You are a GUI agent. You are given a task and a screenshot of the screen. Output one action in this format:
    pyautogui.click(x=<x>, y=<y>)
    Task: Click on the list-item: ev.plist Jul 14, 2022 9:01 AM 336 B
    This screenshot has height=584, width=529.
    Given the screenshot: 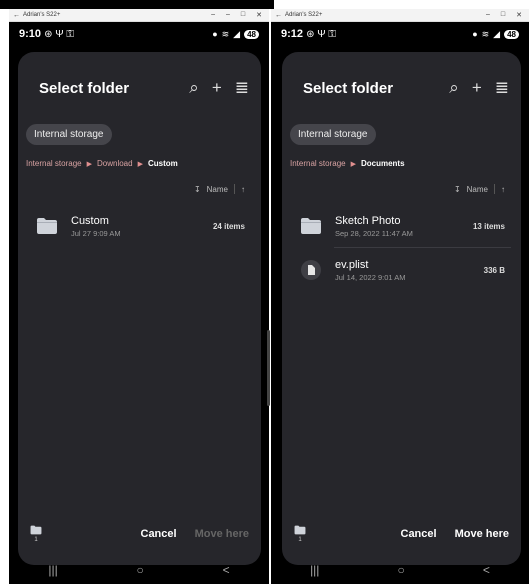 What is the action you would take?
    pyautogui.click(x=401, y=270)
    